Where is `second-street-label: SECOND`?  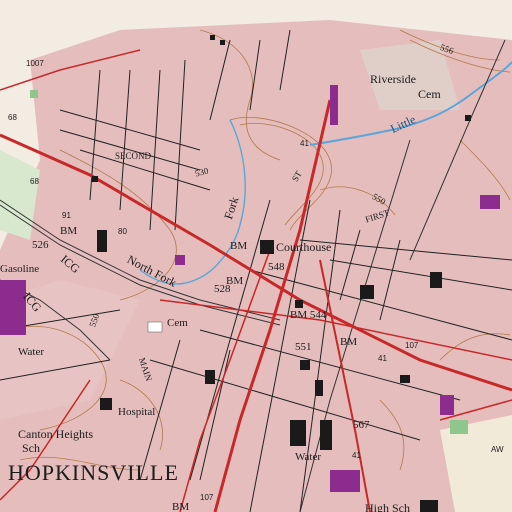 second-street-label: SECOND is located at coordinates (133, 156).